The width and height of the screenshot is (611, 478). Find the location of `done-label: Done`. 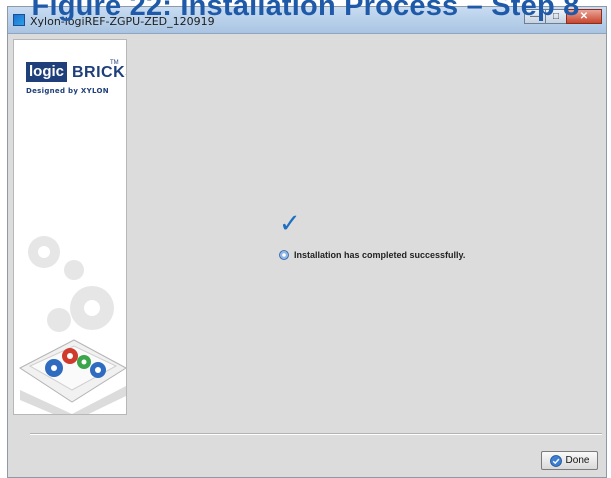

done-label: Done is located at coordinates (577, 460).